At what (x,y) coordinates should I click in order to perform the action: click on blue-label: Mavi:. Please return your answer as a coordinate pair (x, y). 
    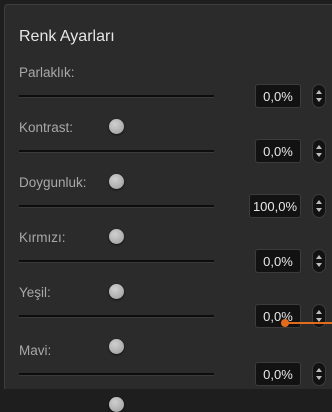
    Looking at the image, I should click on (35, 350).